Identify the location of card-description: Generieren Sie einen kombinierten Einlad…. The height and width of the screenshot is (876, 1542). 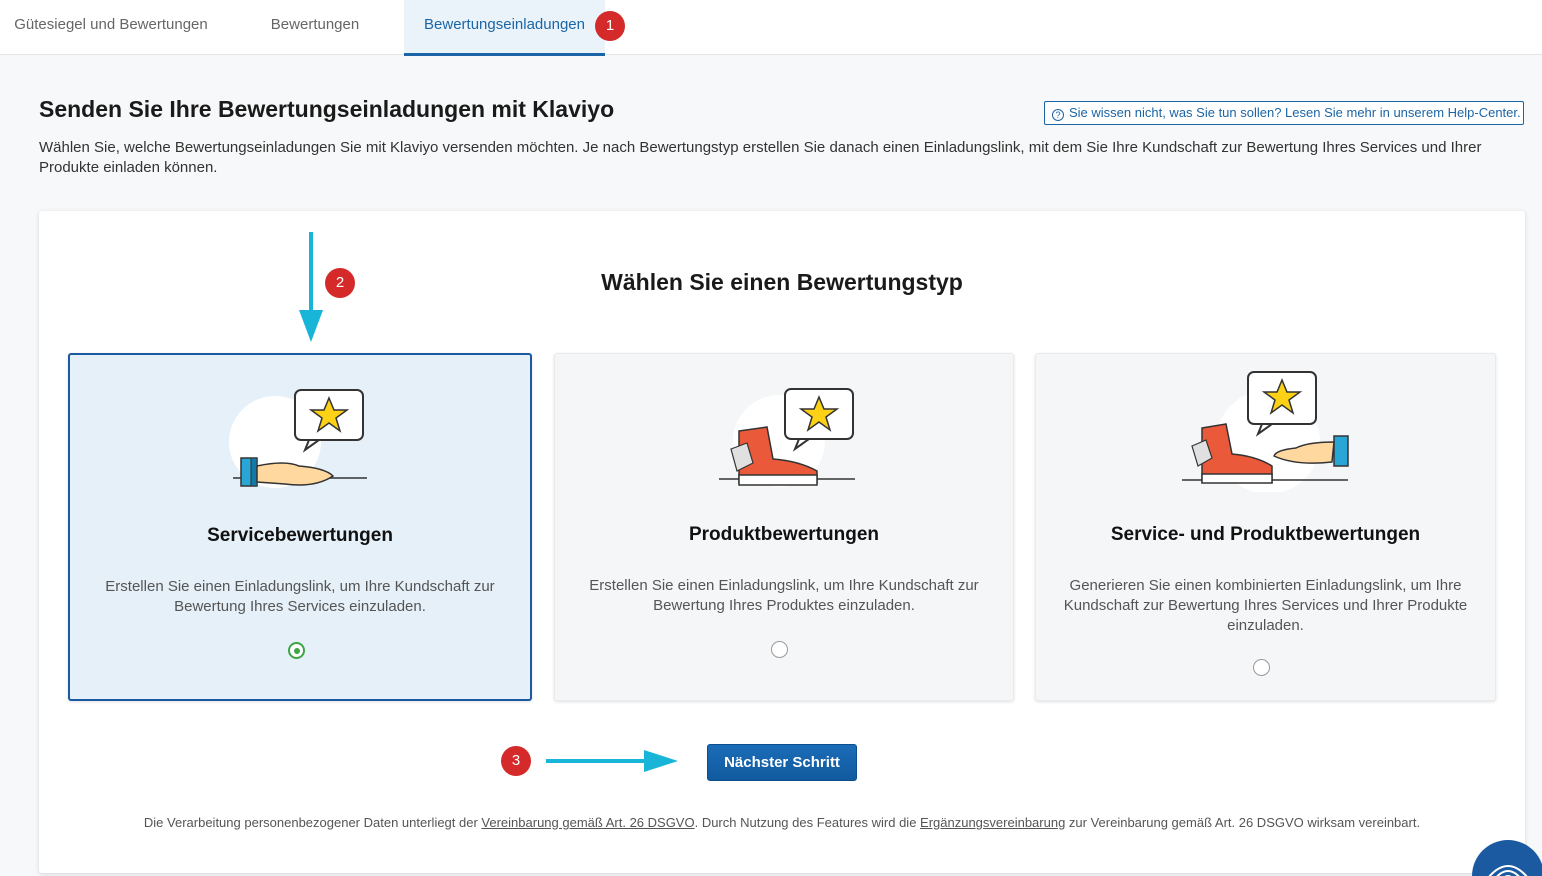
(1265, 605).